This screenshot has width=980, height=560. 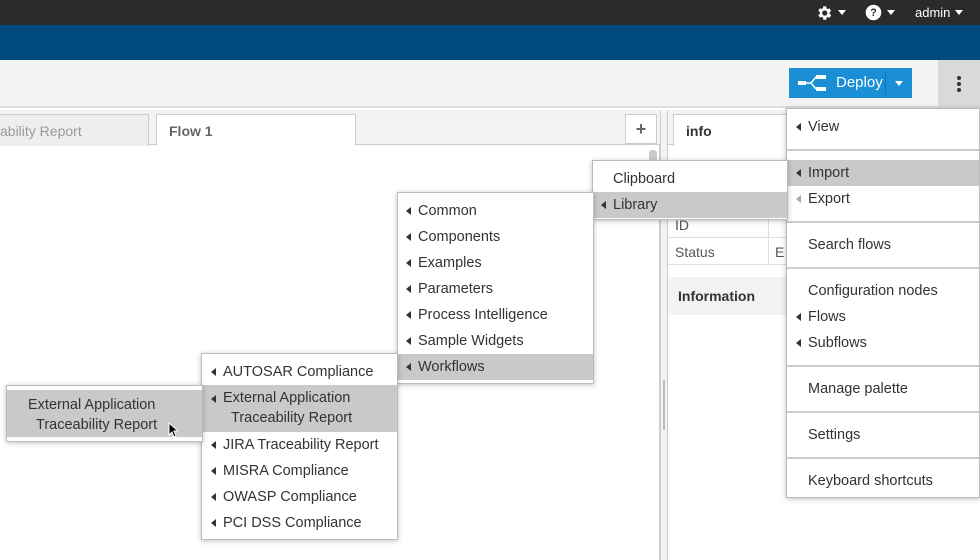 I want to click on menu-item-manage-palette: Manage palette, so click(x=883, y=389).